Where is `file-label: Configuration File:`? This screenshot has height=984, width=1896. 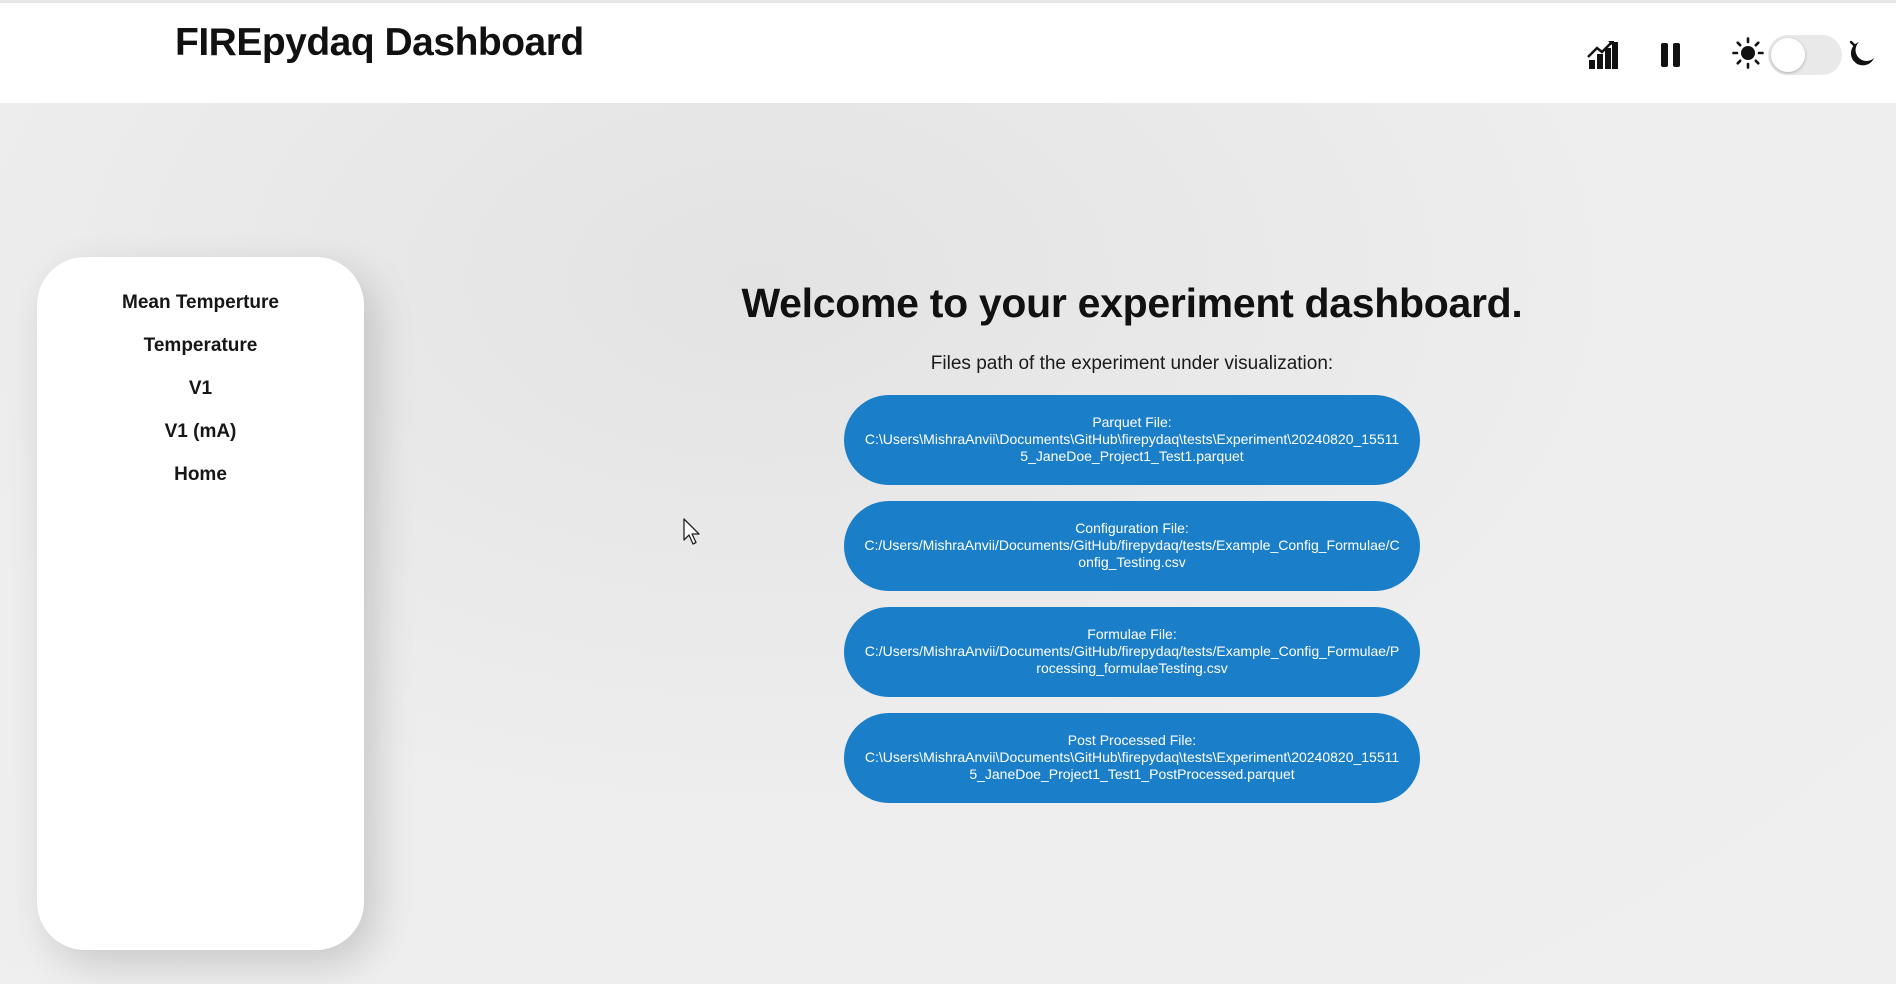
file-label: Configuration File: is located at coordinates (1132, 528).